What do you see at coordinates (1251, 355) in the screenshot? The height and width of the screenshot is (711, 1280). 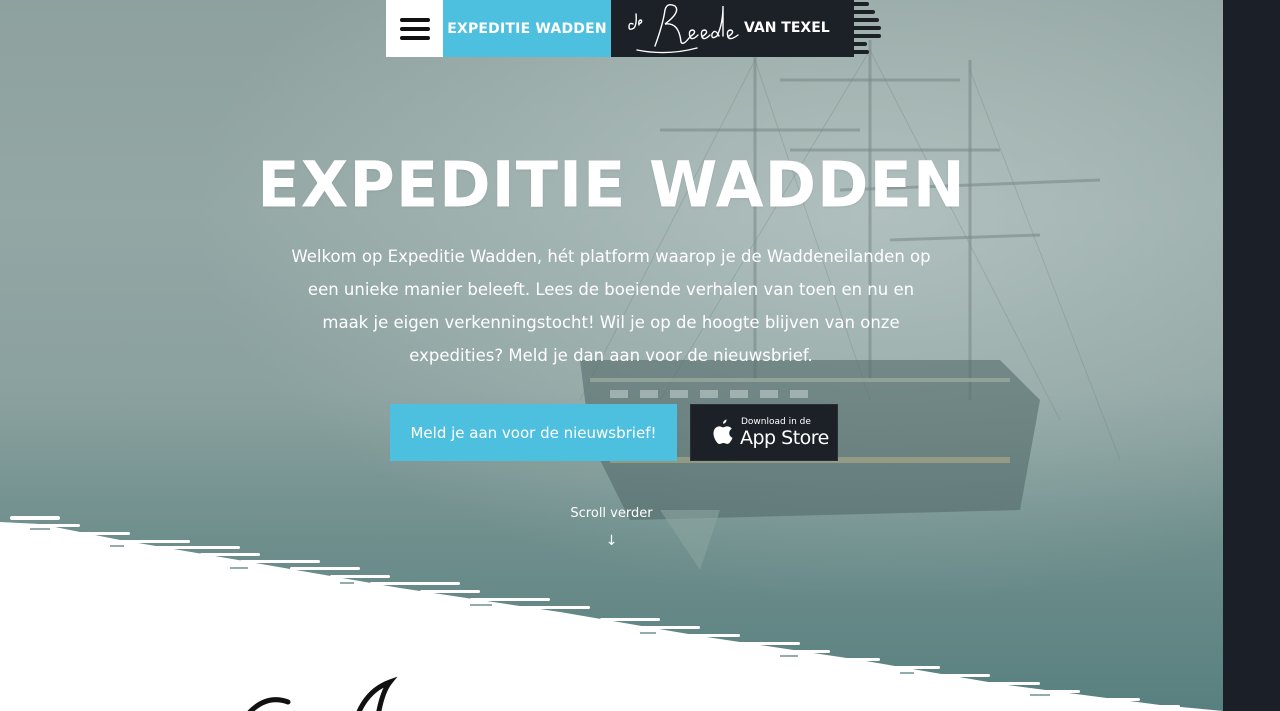 I see `right-edge-panel` at bounding box center [1251, 355].